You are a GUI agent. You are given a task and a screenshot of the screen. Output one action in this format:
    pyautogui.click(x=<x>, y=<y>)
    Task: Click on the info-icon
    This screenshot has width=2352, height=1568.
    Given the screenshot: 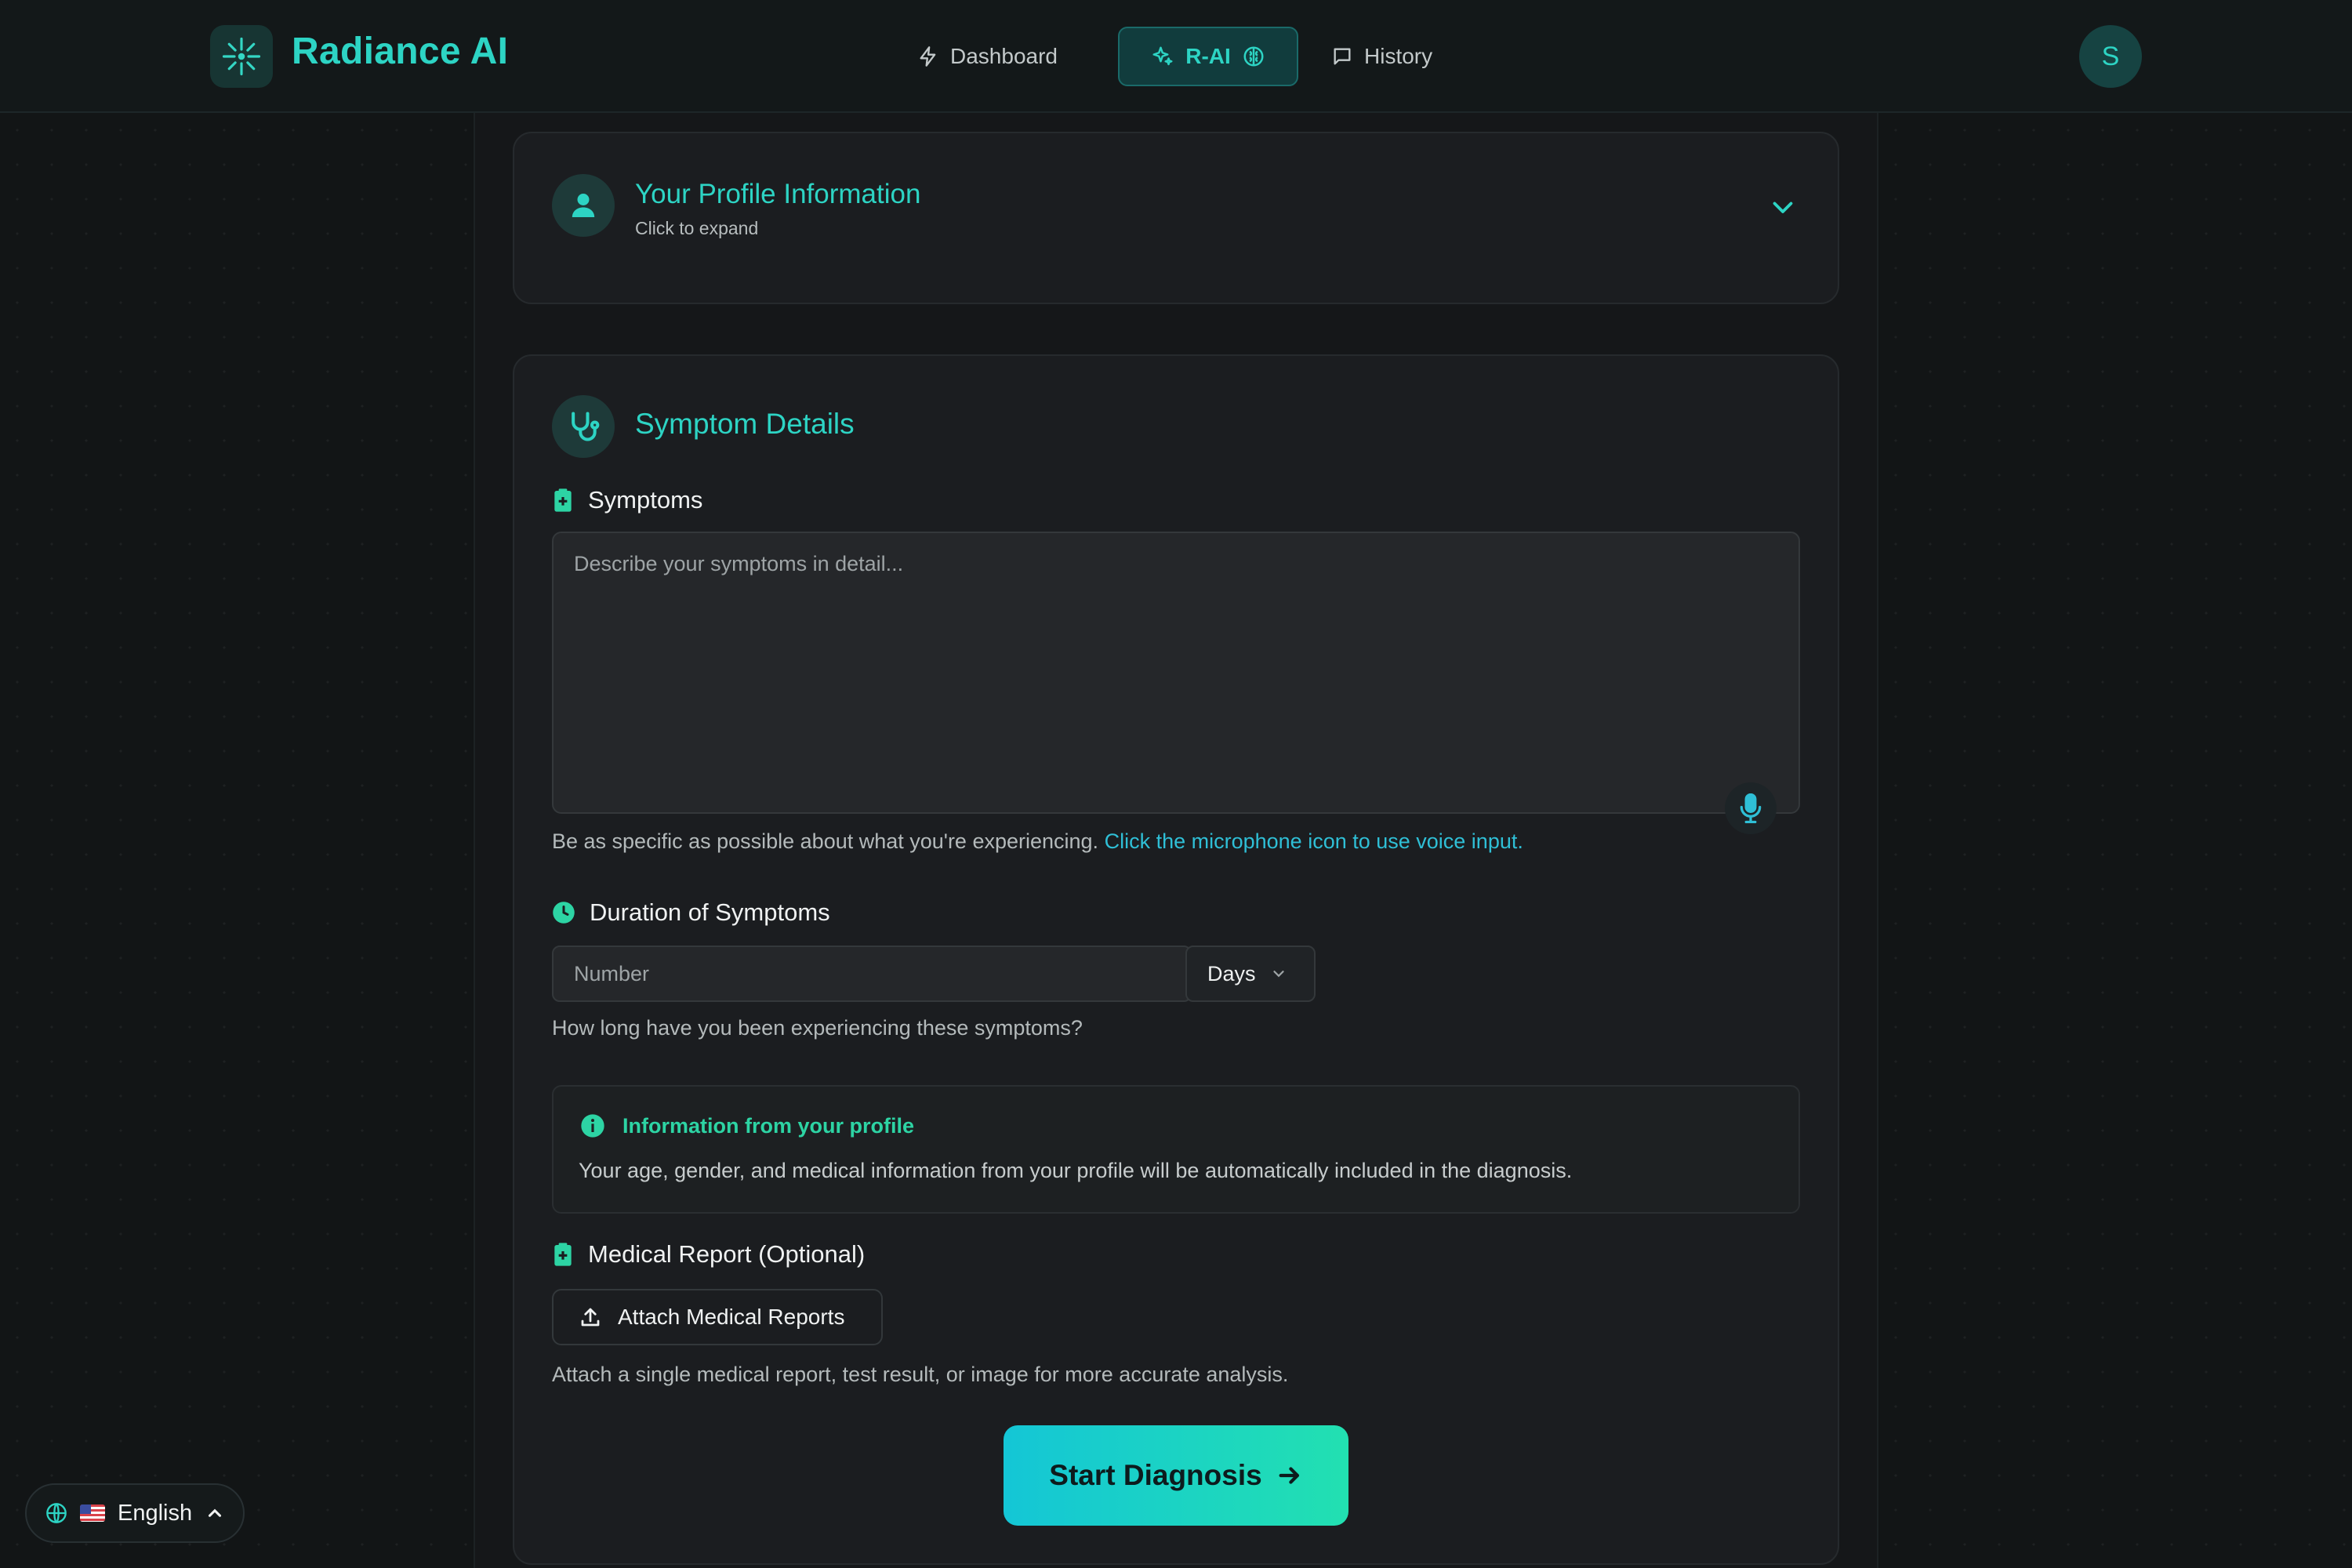 What is the action you would take?
    pyautogui.click(x=592, y=1126)
    